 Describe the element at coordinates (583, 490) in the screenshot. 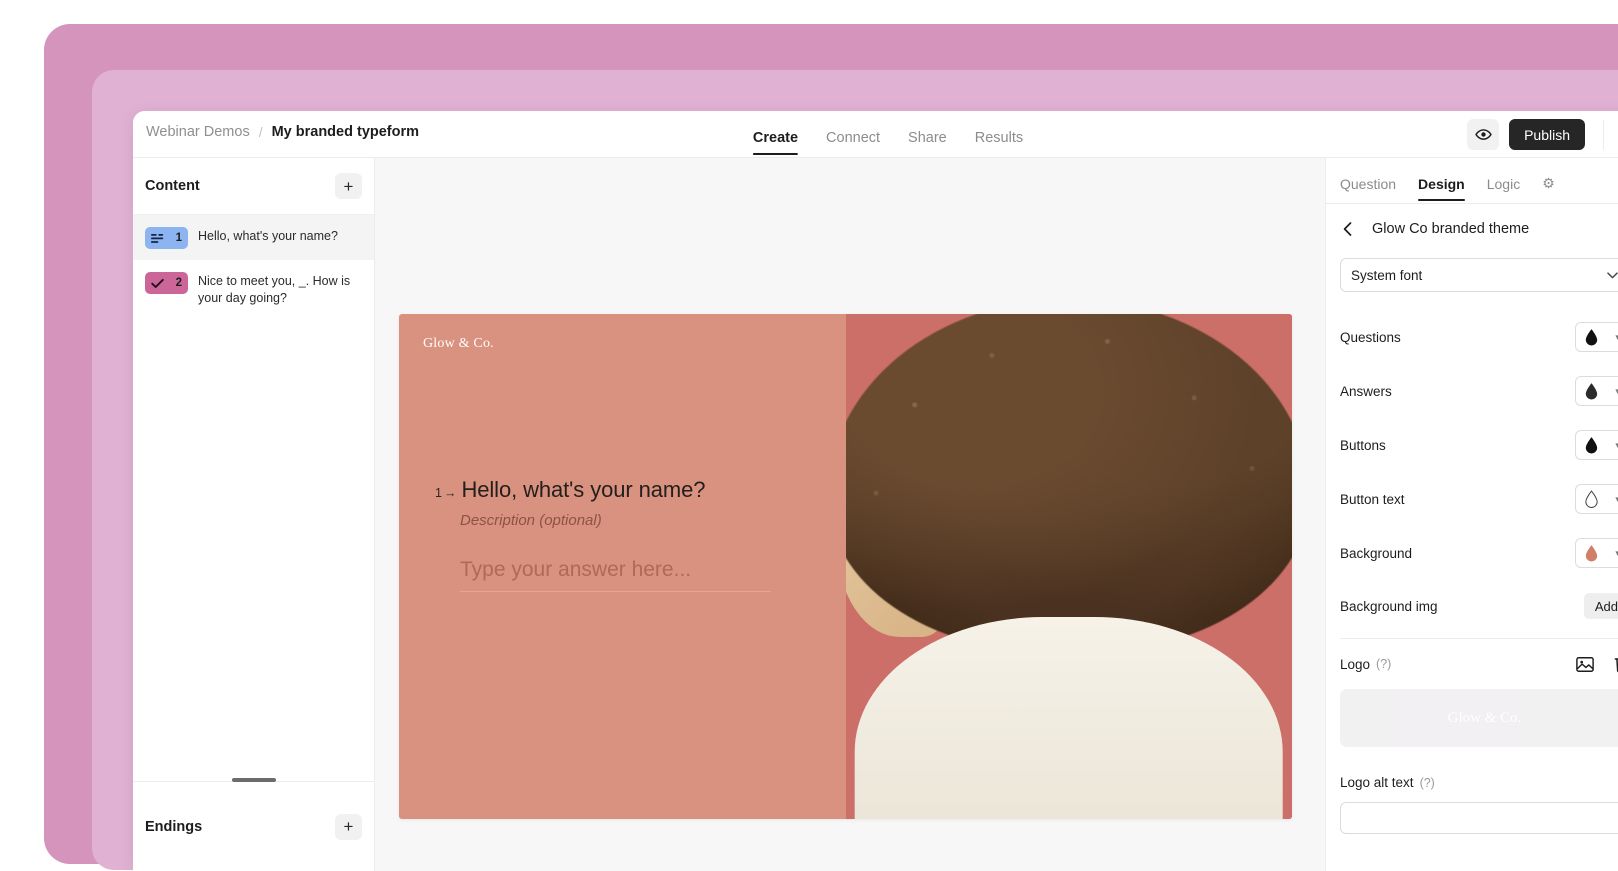

I see `form-question-title: Hello, what's your name?` at that location.